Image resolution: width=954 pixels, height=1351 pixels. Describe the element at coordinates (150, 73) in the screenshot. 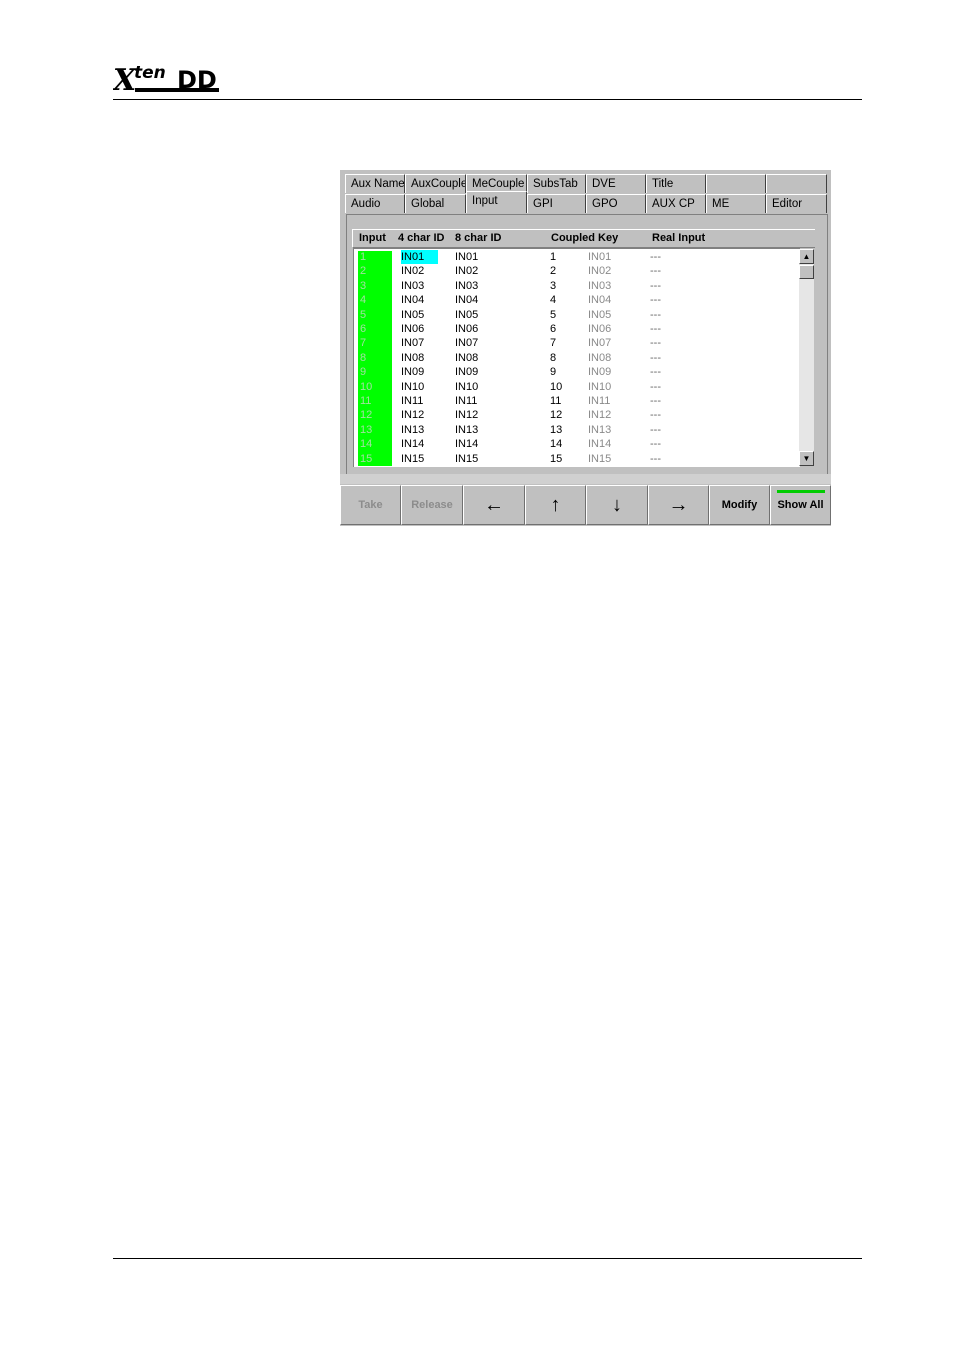

I see `svg-text: ten` at that location.